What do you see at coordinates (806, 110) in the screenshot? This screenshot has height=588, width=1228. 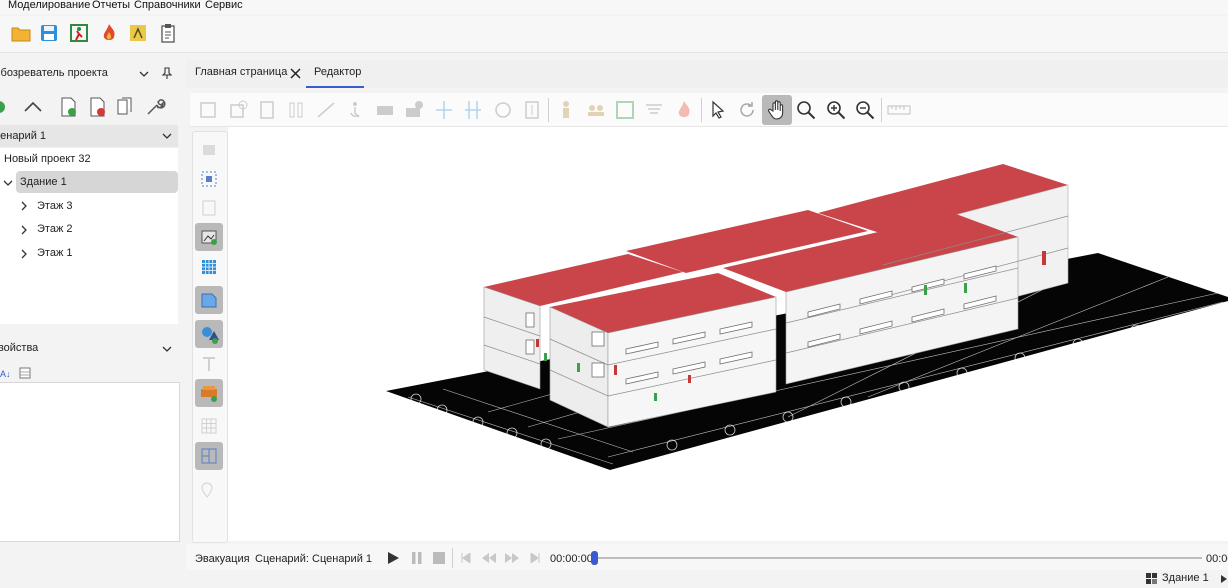 I see `search-icon` at bounding box center [806, 110].